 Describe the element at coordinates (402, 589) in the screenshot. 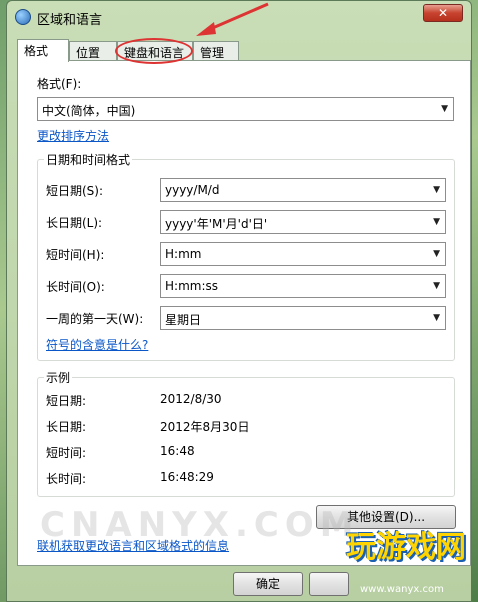

I see `watermark-url: www.wanyx.com` at that location.